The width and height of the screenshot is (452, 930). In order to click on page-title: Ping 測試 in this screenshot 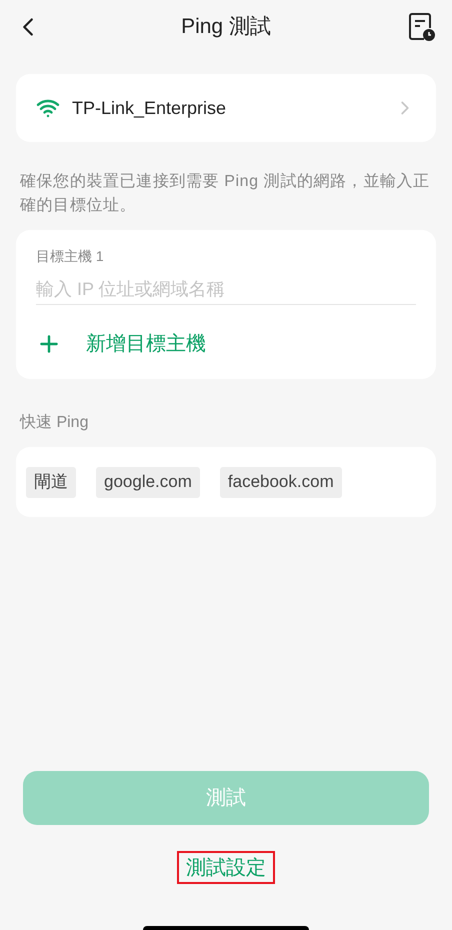, I will do `click(226, 27)`.